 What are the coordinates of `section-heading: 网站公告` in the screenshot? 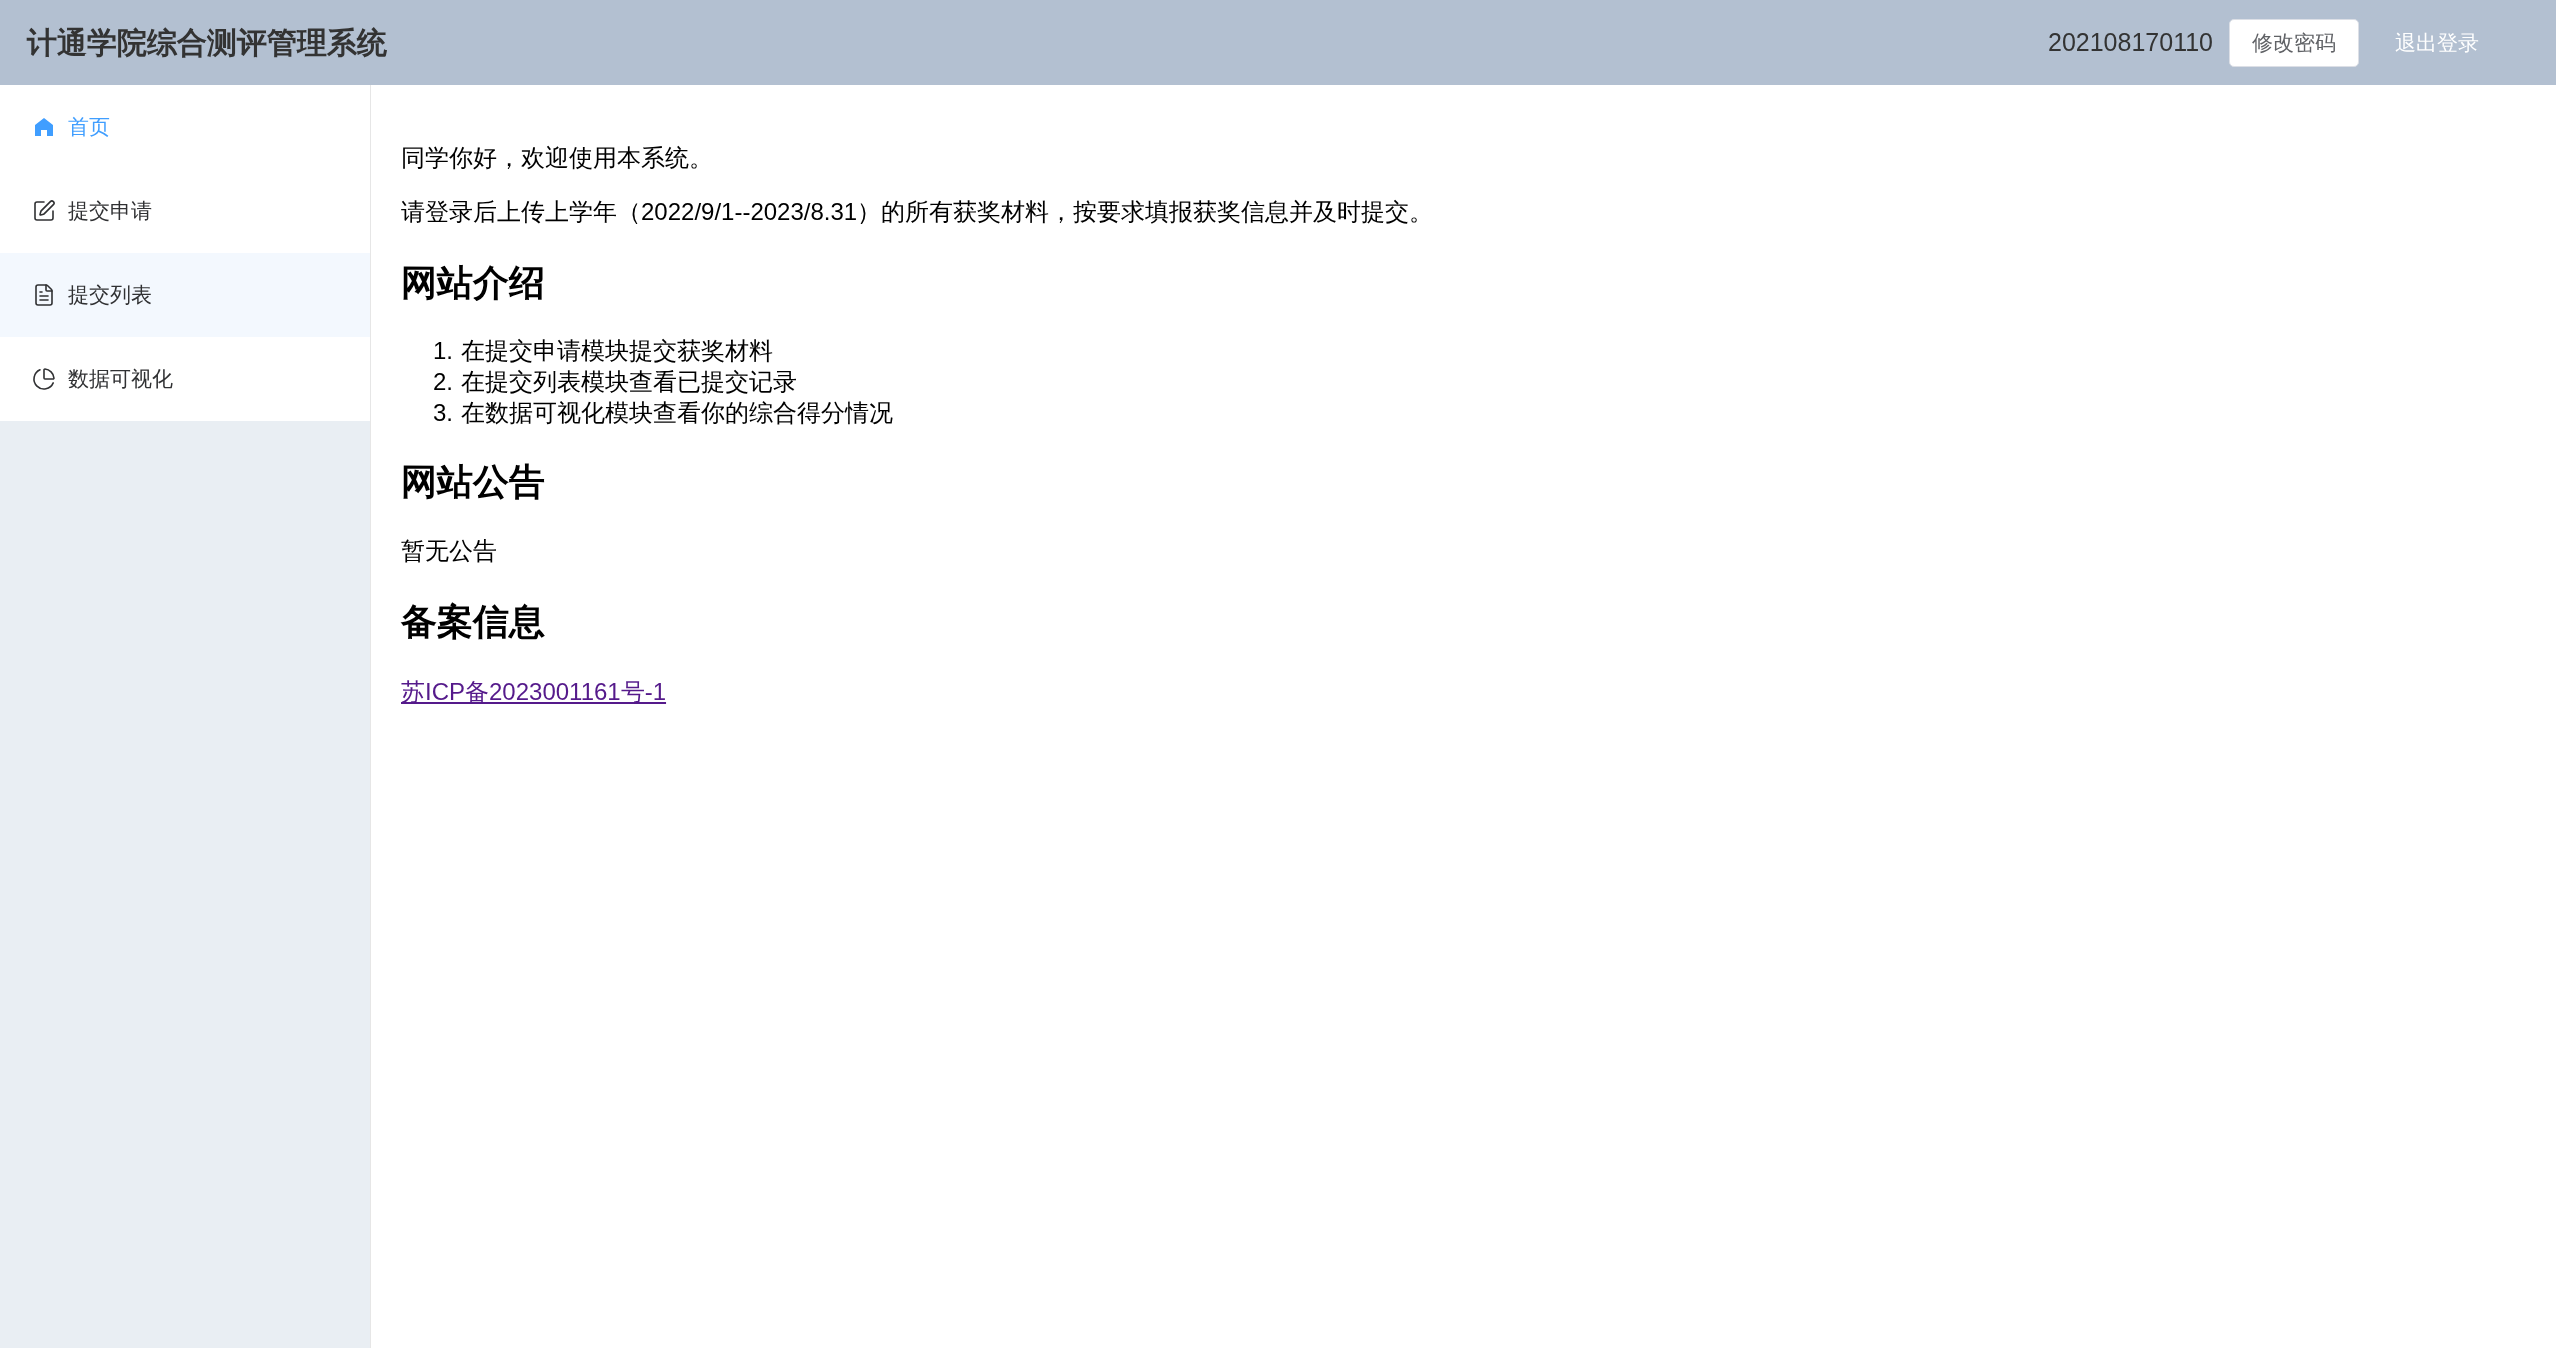 It's located at (473, 482).